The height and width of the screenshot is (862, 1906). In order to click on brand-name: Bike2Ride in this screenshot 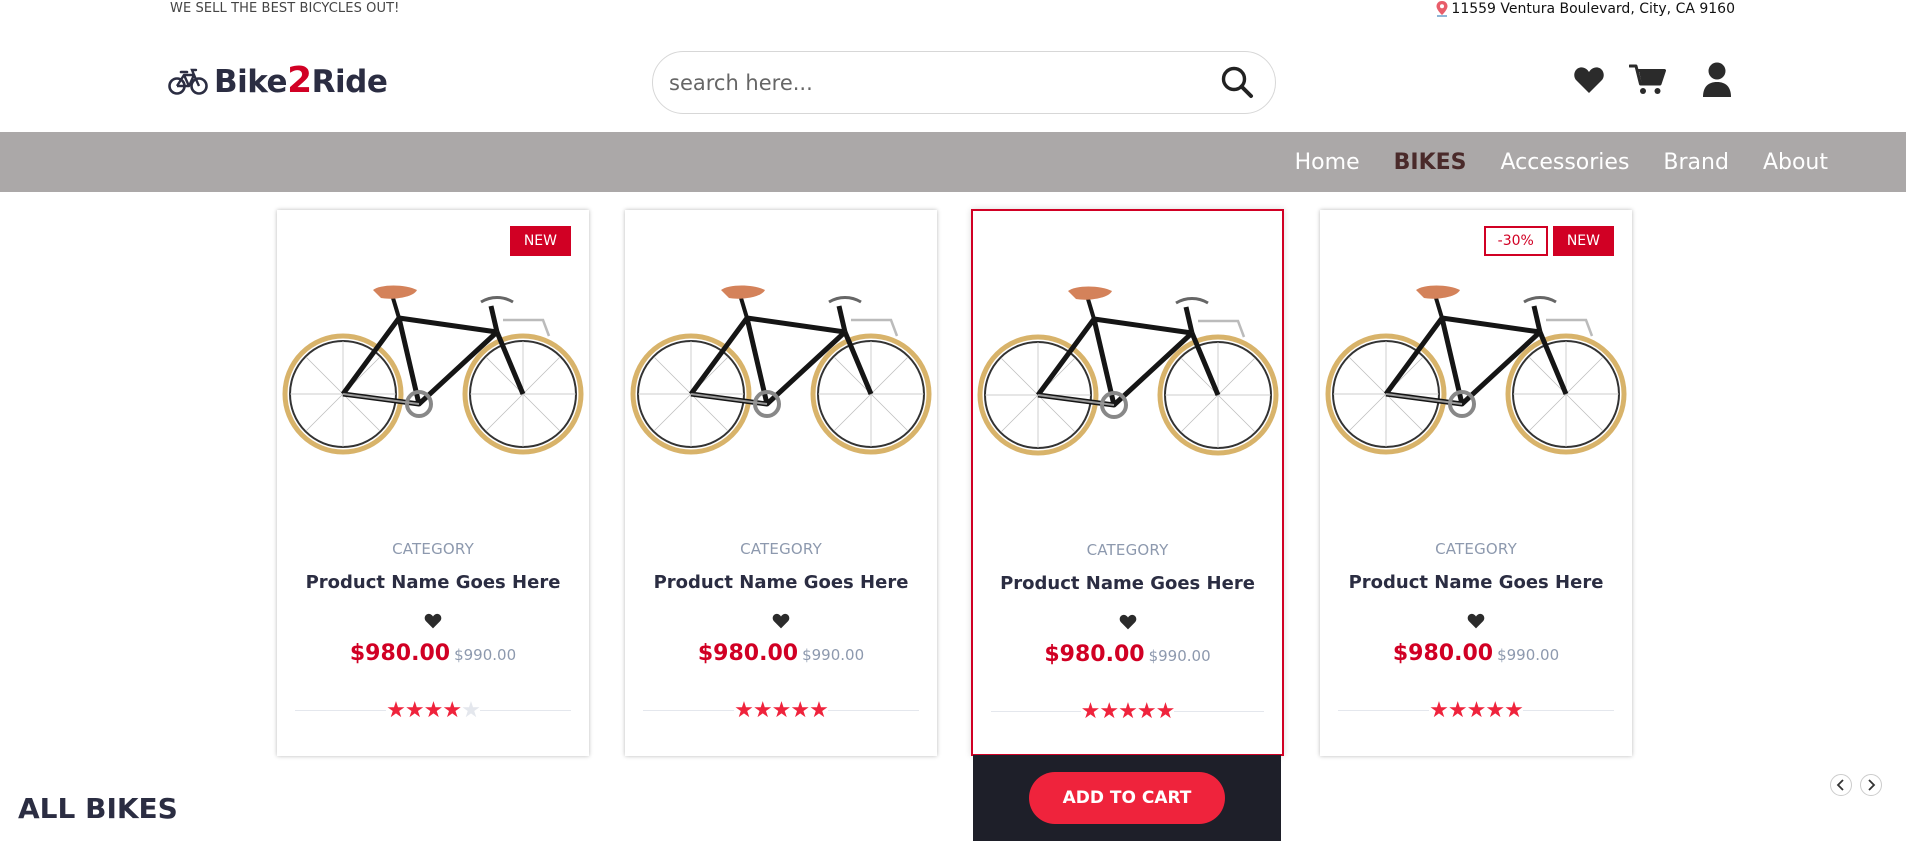, I will do `click(301, 80)`.